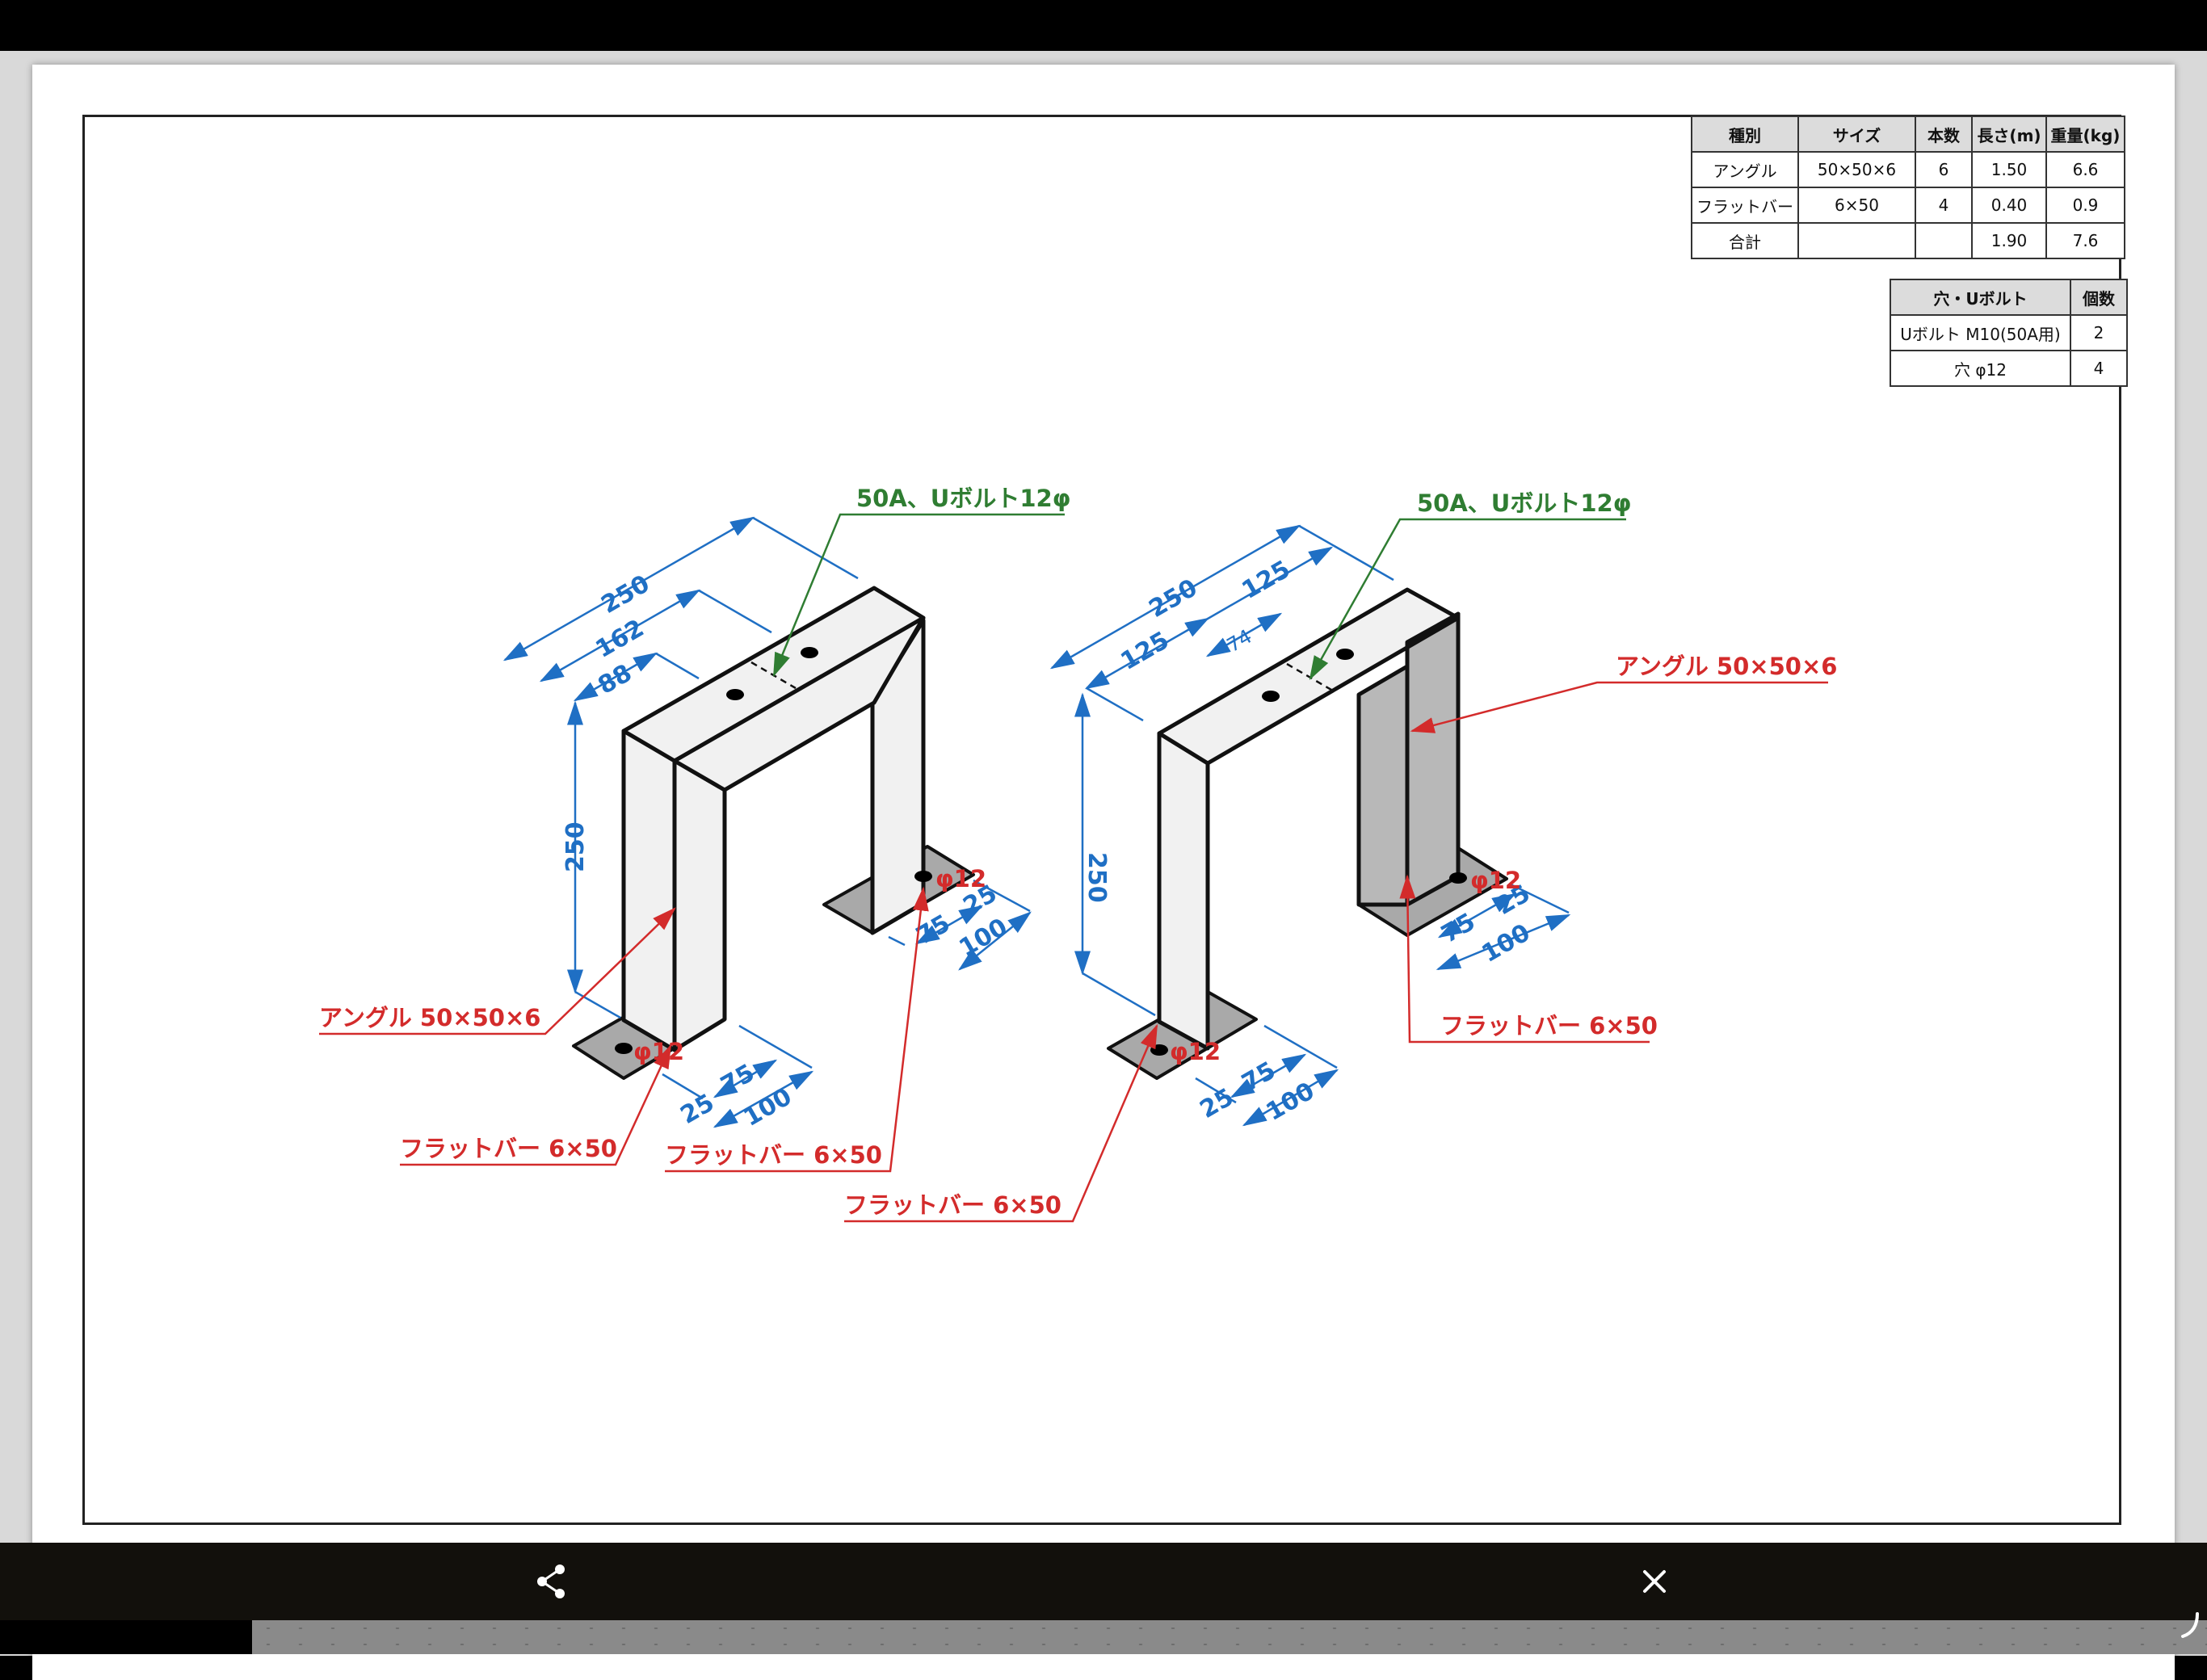 Image resolution: width=2207 pixels, height=1680 pixels. I want to click on table-cell: フラットバー, so click(1745, 206).